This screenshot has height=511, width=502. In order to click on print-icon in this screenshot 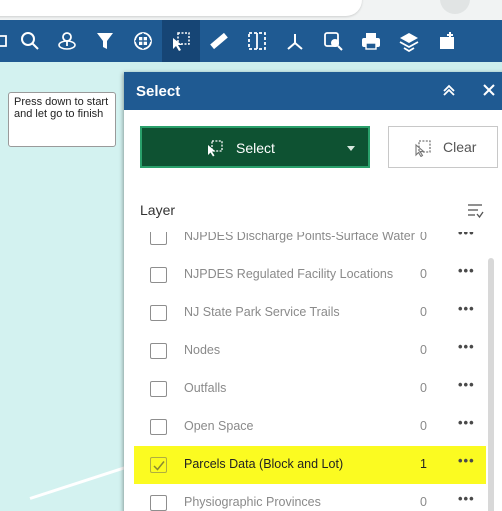, I will do `click(371, 41)`.